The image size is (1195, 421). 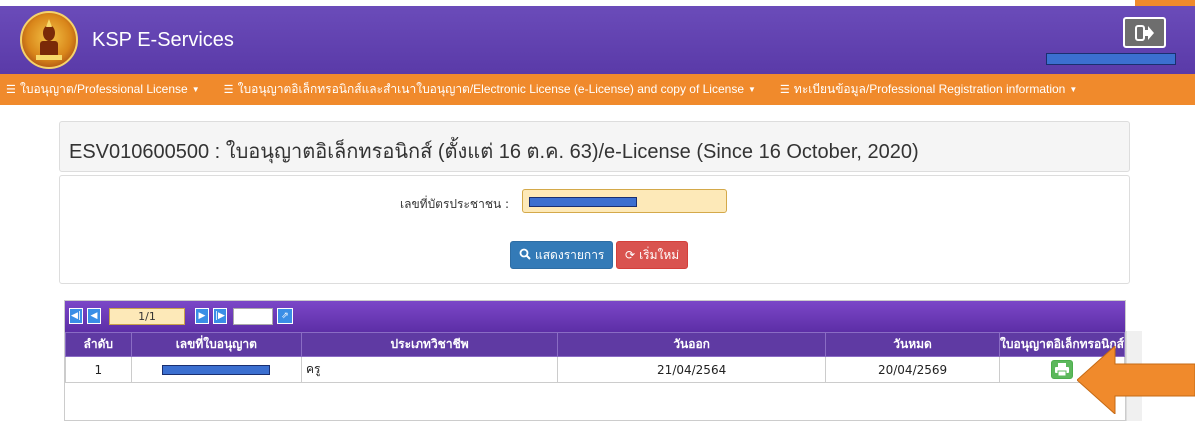 What do you see at coordinates (429, 369) in the screenshot?
I see `cell-profession: ครู` at bounding box center [429, 369].